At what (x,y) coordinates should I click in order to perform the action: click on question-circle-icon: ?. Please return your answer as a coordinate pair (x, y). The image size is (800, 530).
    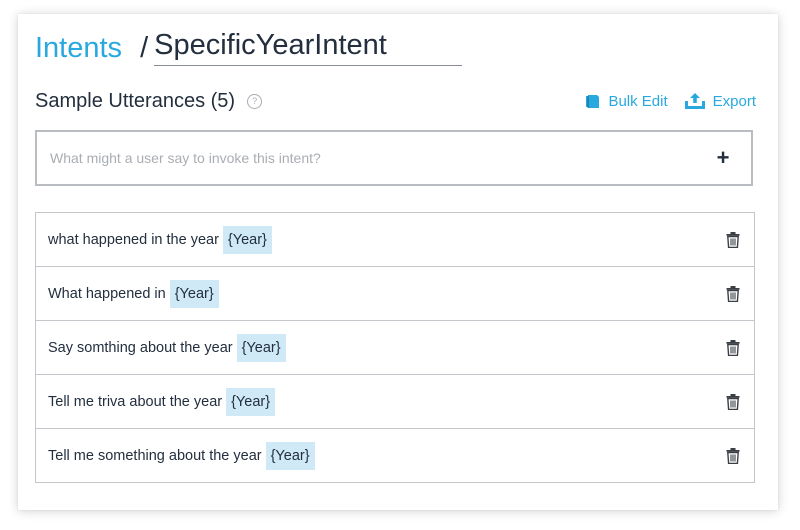
    Looking at the image, I should click on (255, 101).